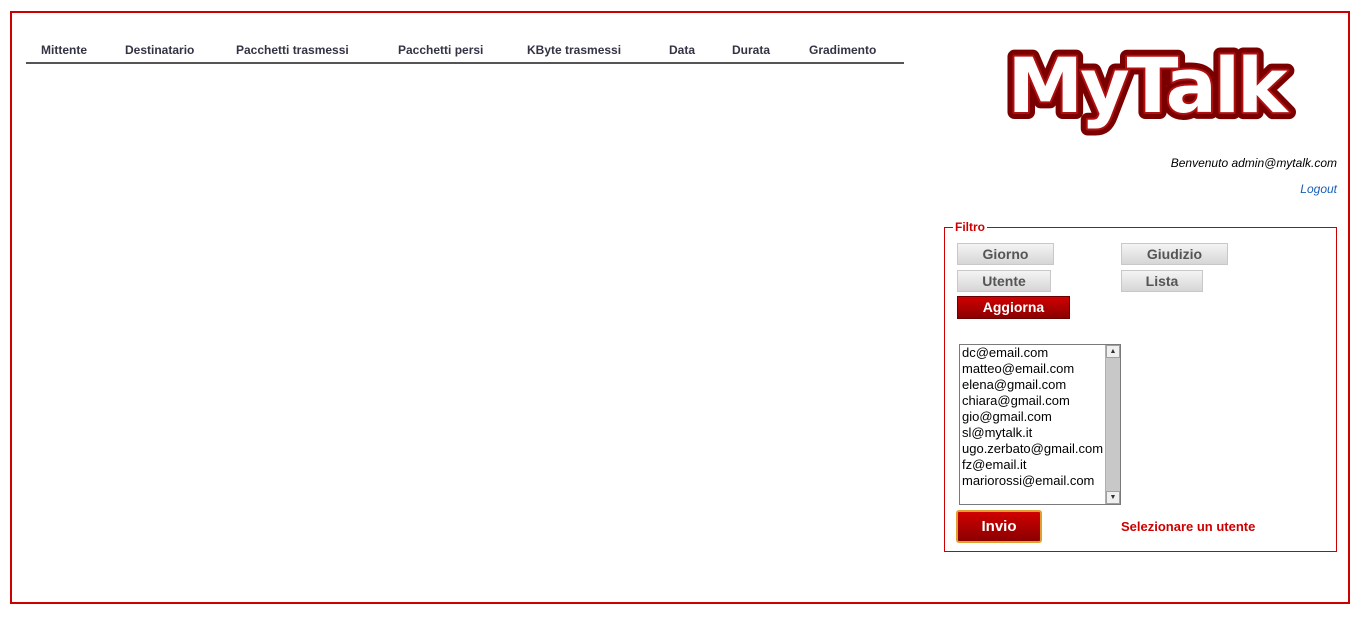 The height and width of the screenshot is (622, 1366). I want to click on user-option: sl@mytalk.it, so click(1035, 433).